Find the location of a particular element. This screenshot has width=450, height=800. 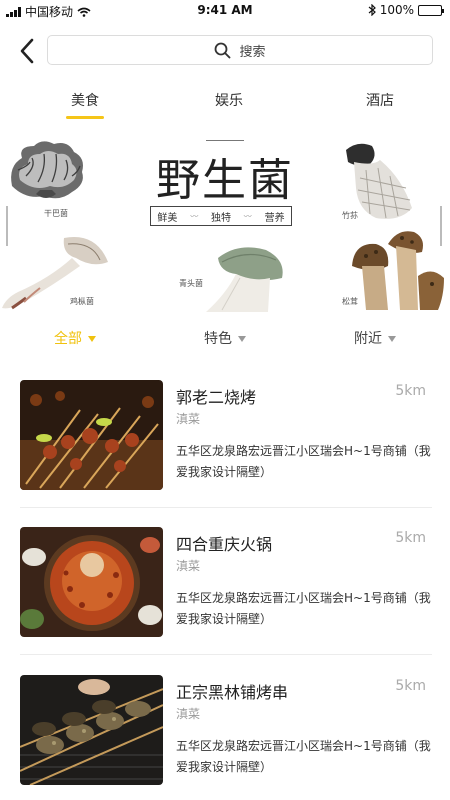

restaurant-name: 郭老二烧烤 is located at coordinates (216, 397).